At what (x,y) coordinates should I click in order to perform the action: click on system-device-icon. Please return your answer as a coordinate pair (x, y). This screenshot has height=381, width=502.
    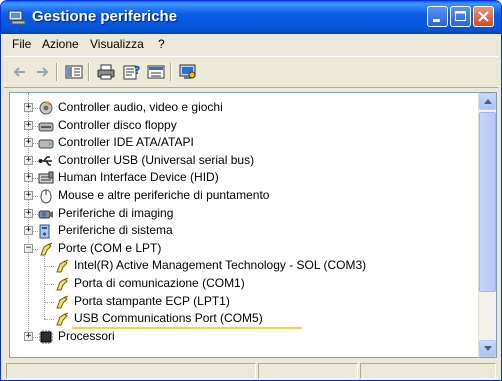
    Looking at the image, I should click on (46, 231).